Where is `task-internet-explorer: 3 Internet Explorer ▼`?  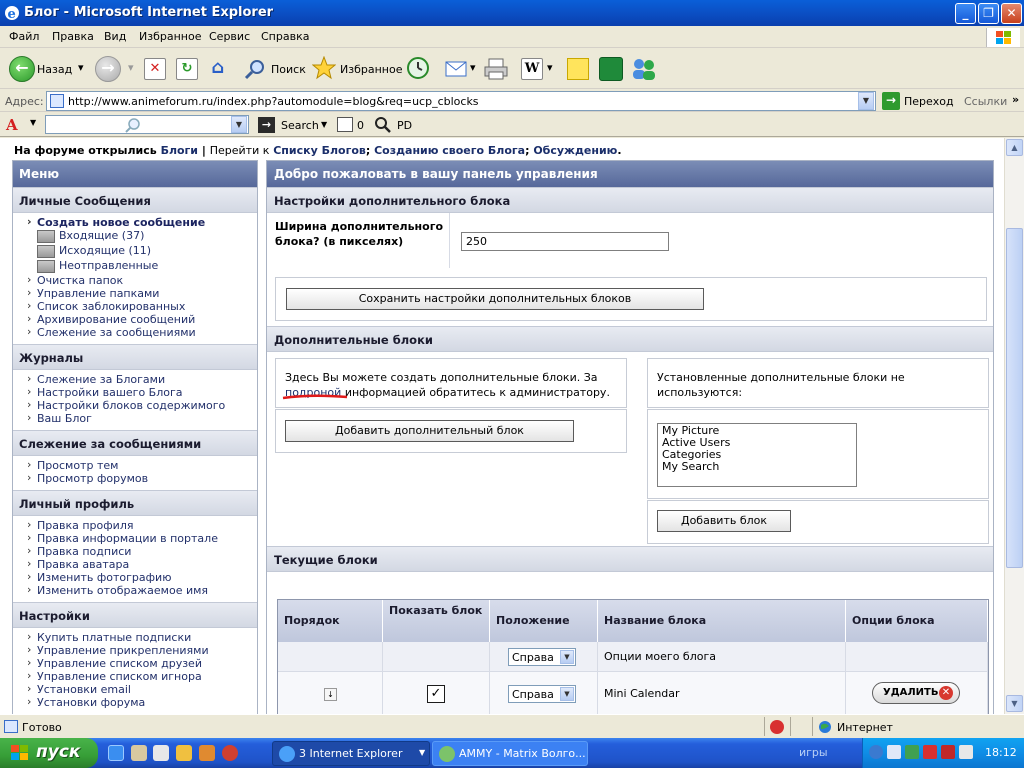
task-internet-explorer: 3 Internet Explorer ▼ is located at coordinates (351, 753).